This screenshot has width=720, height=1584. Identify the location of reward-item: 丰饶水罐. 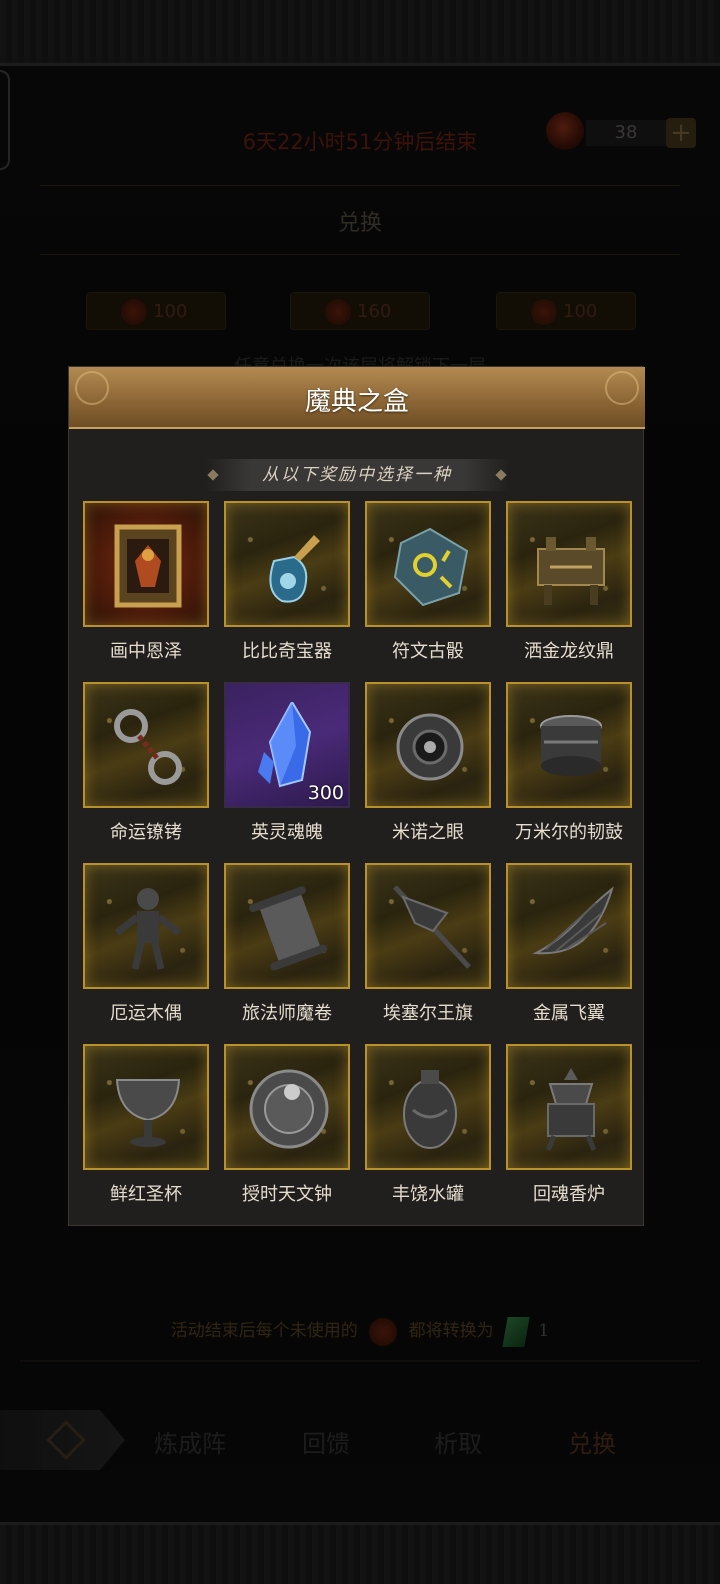
(428, 1129).